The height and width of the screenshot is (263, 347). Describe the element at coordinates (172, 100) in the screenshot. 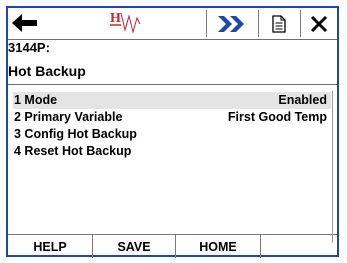

I see `menu-item-mode: 1 Mode Enabled` at that location.